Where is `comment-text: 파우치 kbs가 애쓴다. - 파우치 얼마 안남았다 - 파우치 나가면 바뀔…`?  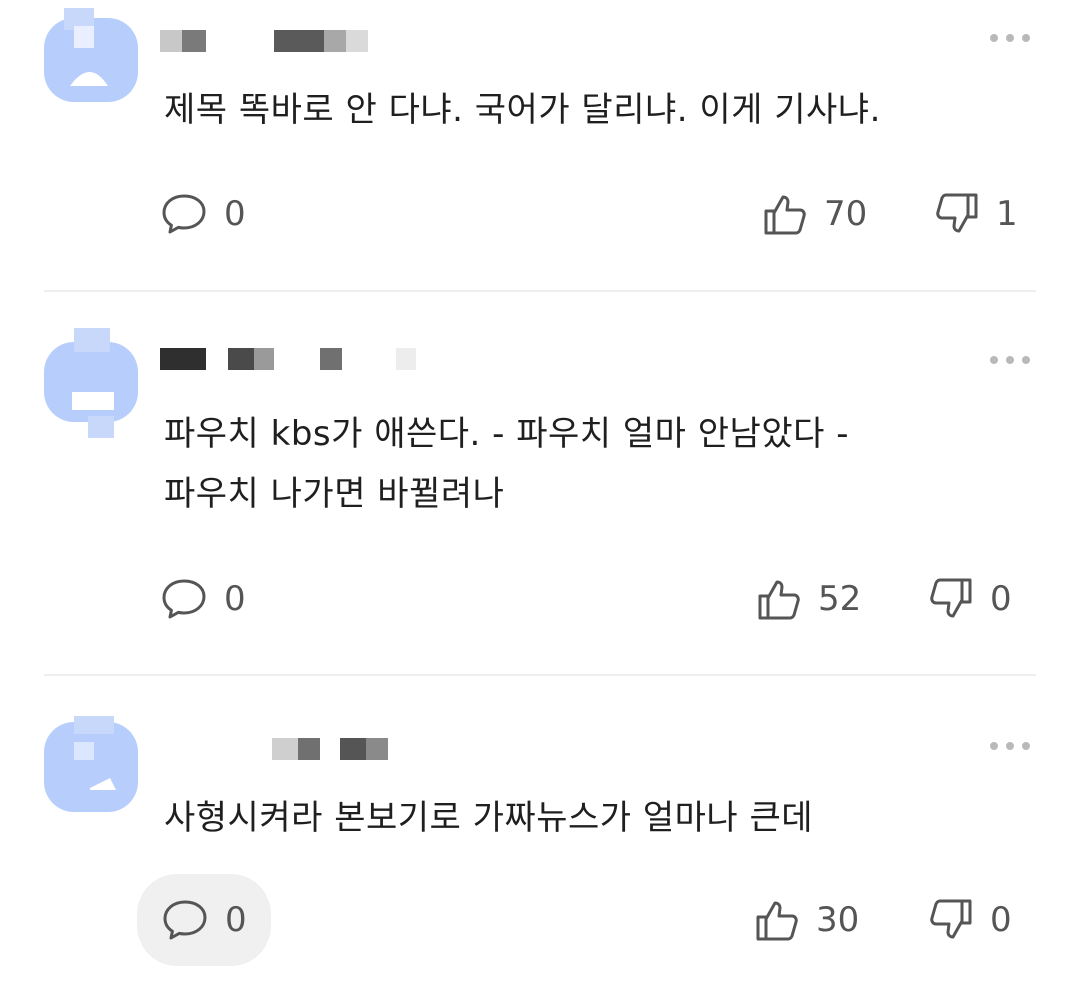 comment-text: 파우치 kbs가 애쓴다. - 파우치 얼마 안남았다 - 파우치 나가면 바뀔… is located at coordinates (506, 464).